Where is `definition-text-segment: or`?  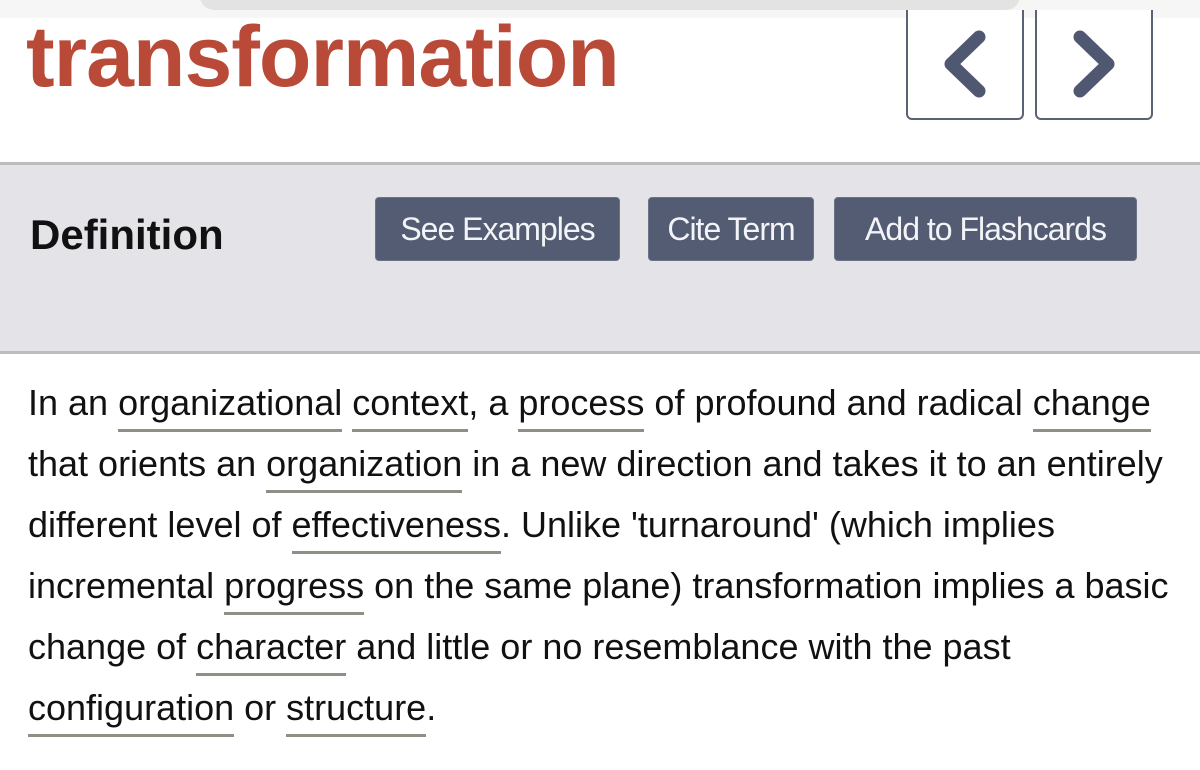
definition-text-segment: or is located at coordinates (260, 707).